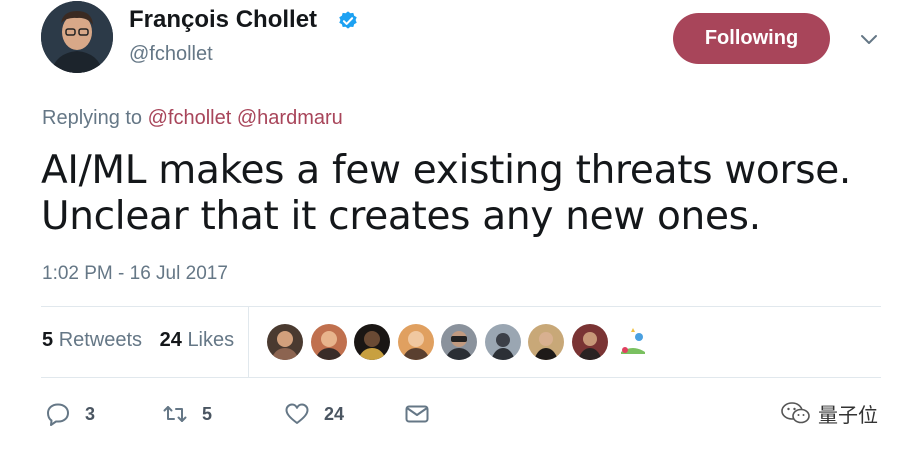 The image size is (911, 452). What do you see at coordinates (290, 118) in the screenshot?
I see `mention-hardmaru: @hardmaru` at bounding box center [290, 118].